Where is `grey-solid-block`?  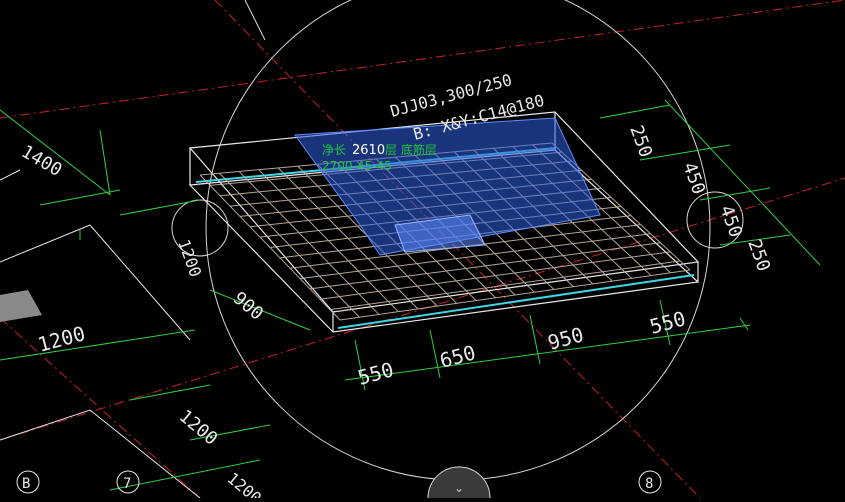
grey-solid-block is located at coordinates (21, 306).